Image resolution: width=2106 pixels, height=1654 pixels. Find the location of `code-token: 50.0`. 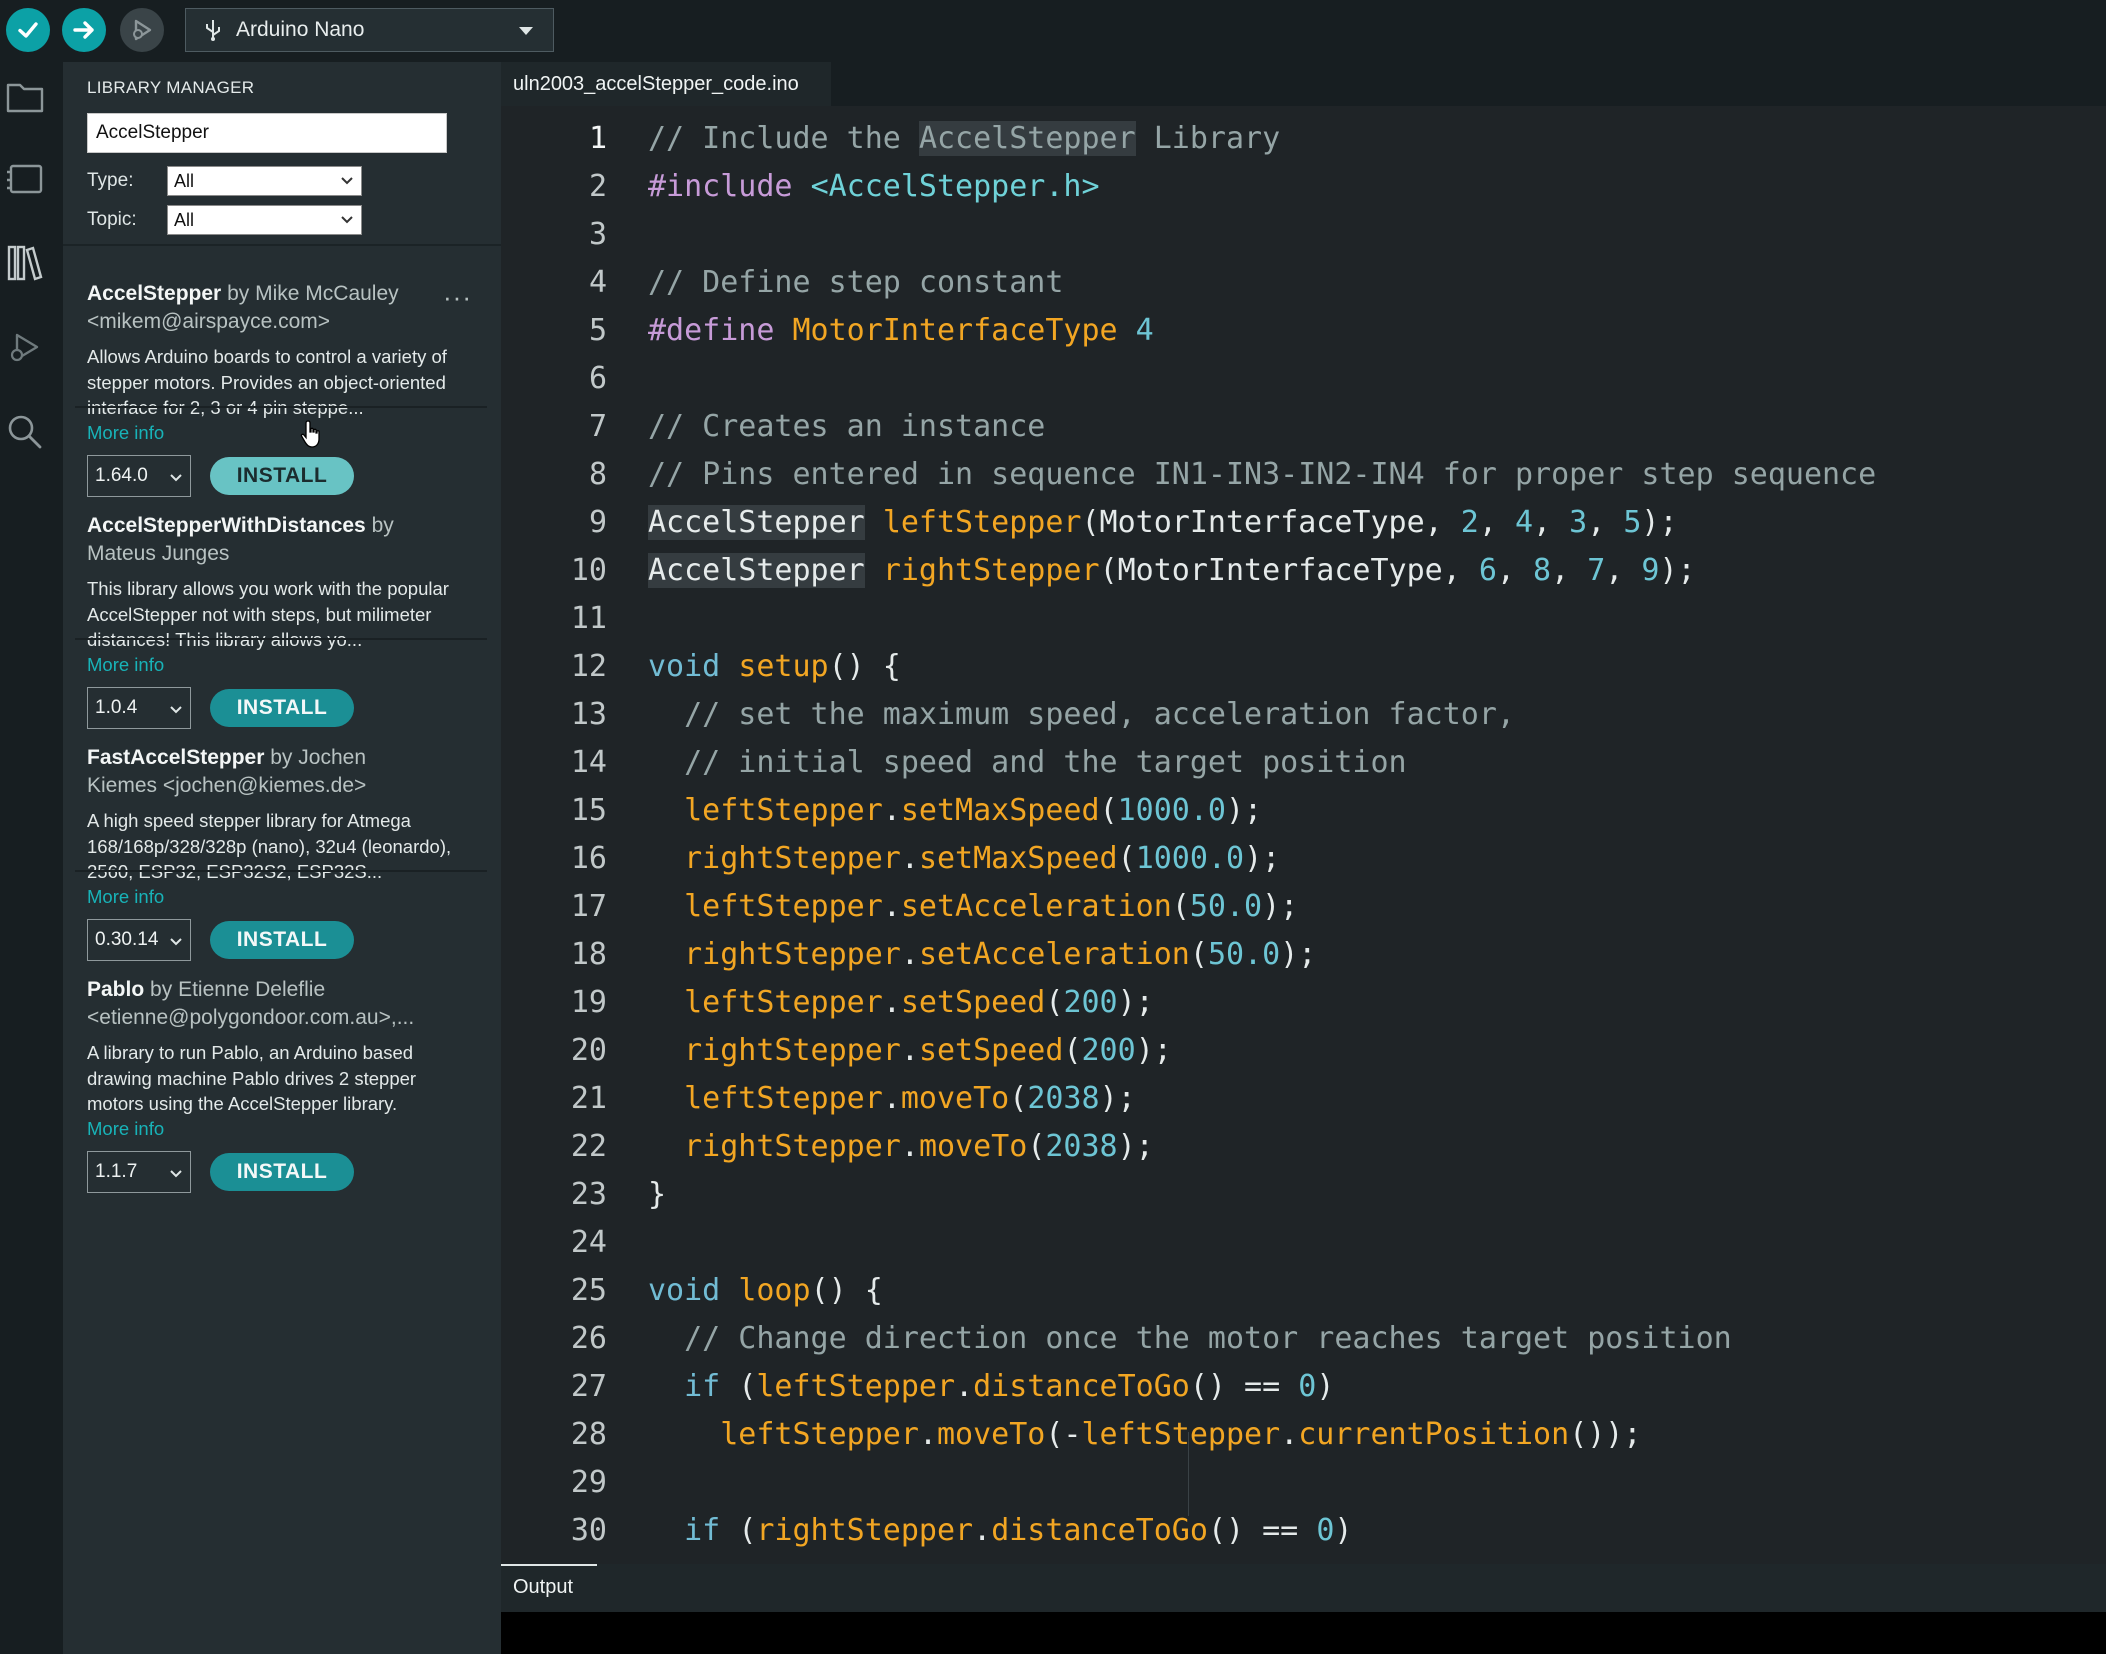

code-token: 50.0 is located at coordinates (1244, 954).